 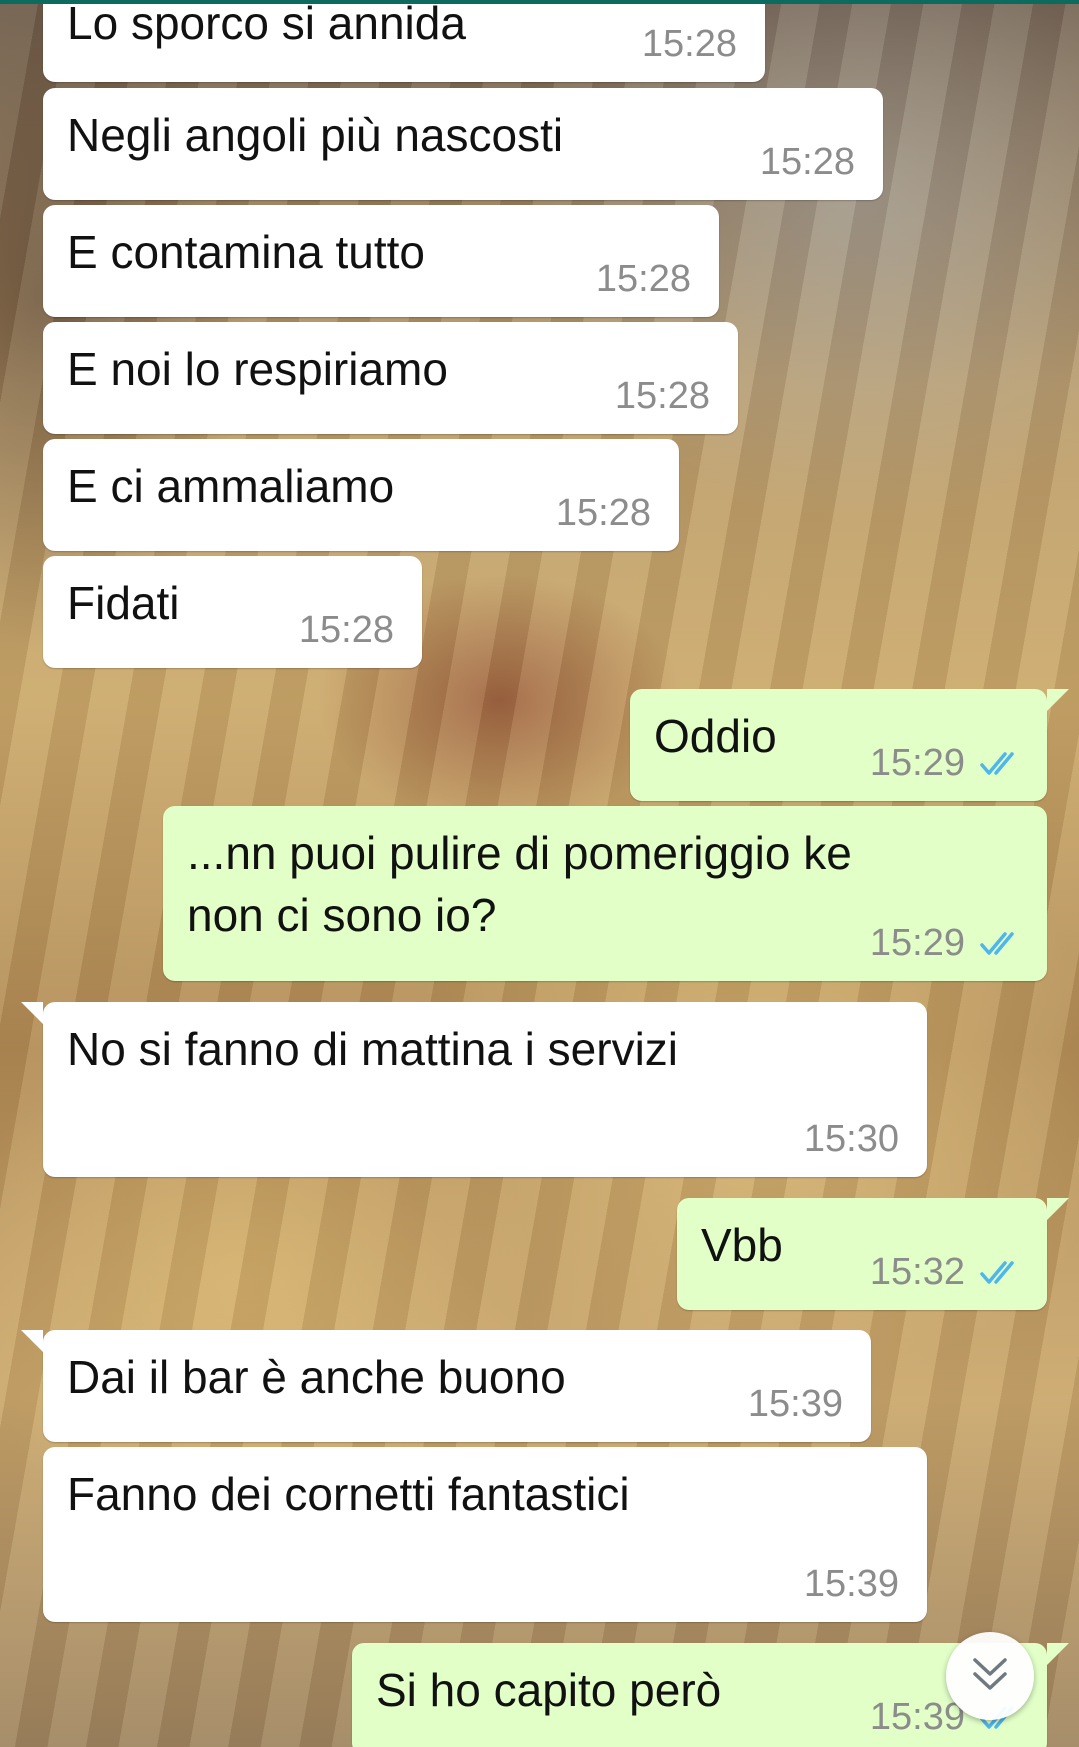 What do you see at coordinates (381, 261) in the screenshot?
I see `incoming-message: E contamina tutto 15:28` at bounding box center [381, 261].